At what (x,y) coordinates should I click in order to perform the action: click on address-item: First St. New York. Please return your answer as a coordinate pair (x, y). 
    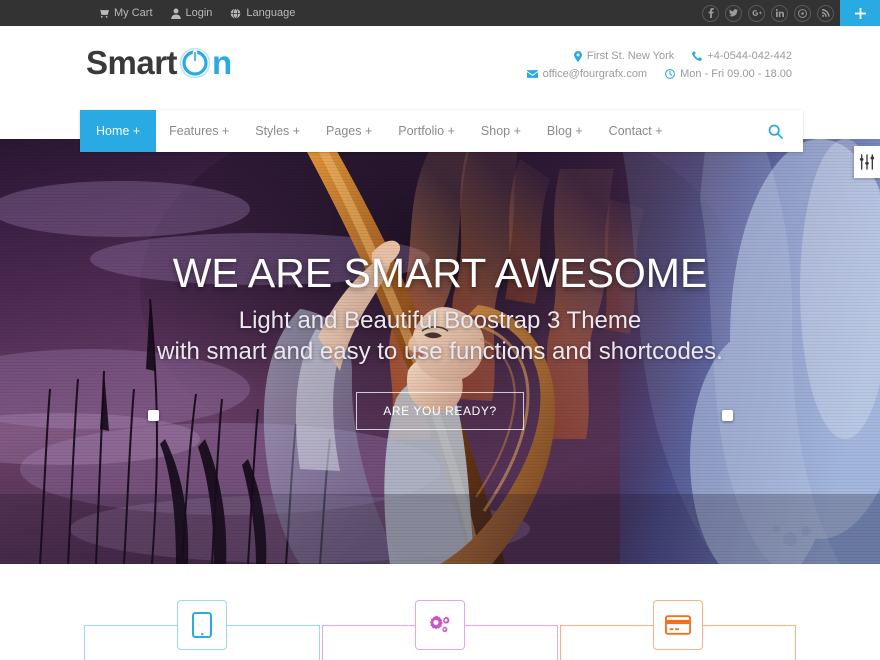
    Looking at the image, I should click on (624, 56).